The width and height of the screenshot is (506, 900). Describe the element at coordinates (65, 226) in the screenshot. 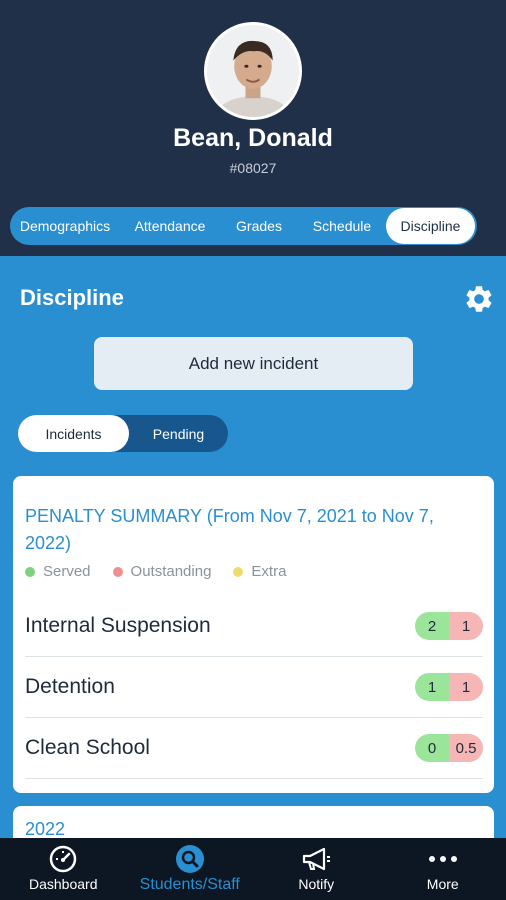

I see `tab-demographics: Demographics` at that location.